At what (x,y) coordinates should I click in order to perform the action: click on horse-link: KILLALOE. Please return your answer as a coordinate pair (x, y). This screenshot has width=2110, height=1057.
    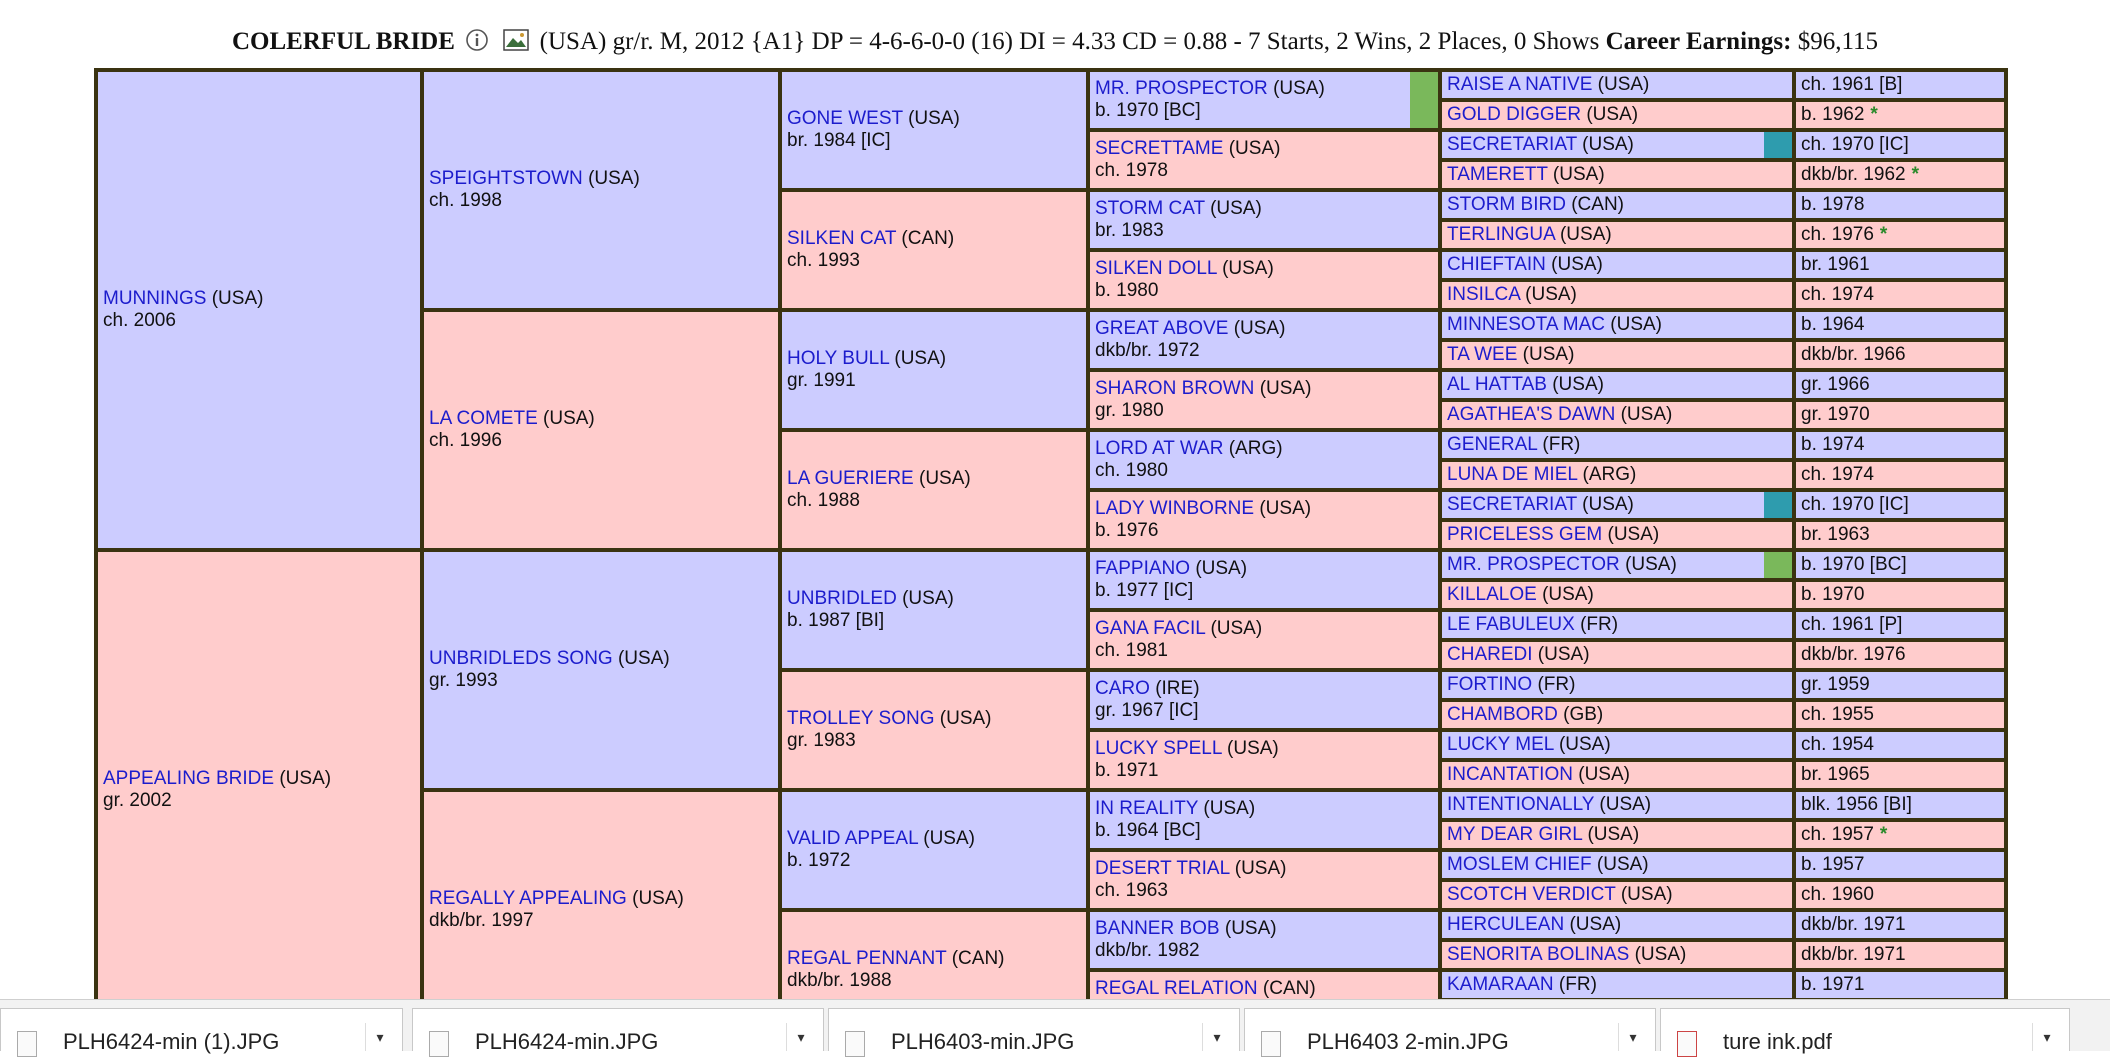
    Looking at the image, I should click on (1492, 594).